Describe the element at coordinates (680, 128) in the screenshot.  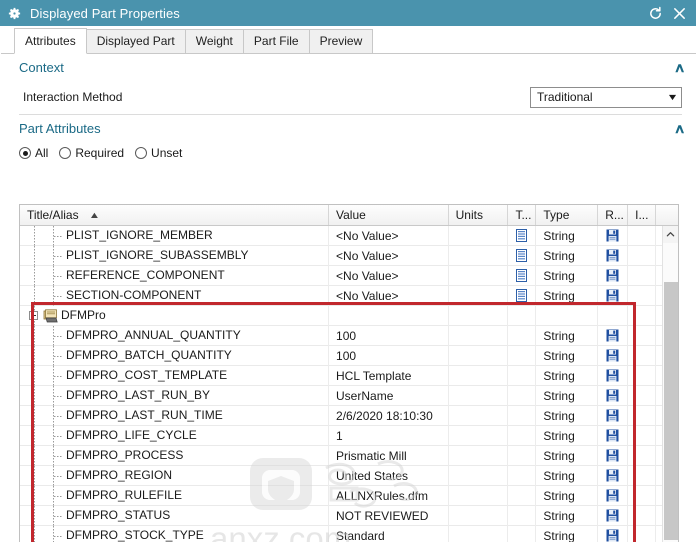
I see `part-attributes-collapse-icon: ∧` at that location.